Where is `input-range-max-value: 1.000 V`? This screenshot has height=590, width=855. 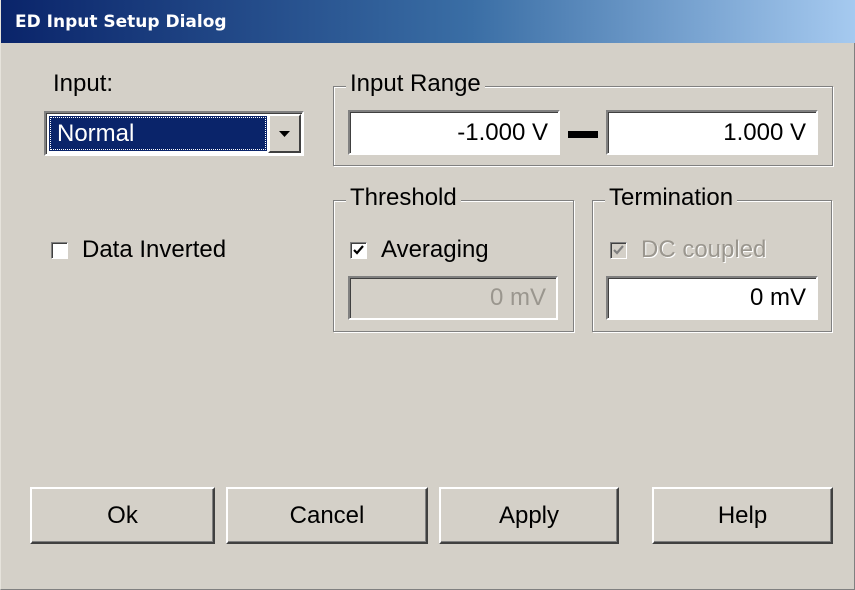 input-range-max-value: 1.000 V is located at coordinates (764, 132).